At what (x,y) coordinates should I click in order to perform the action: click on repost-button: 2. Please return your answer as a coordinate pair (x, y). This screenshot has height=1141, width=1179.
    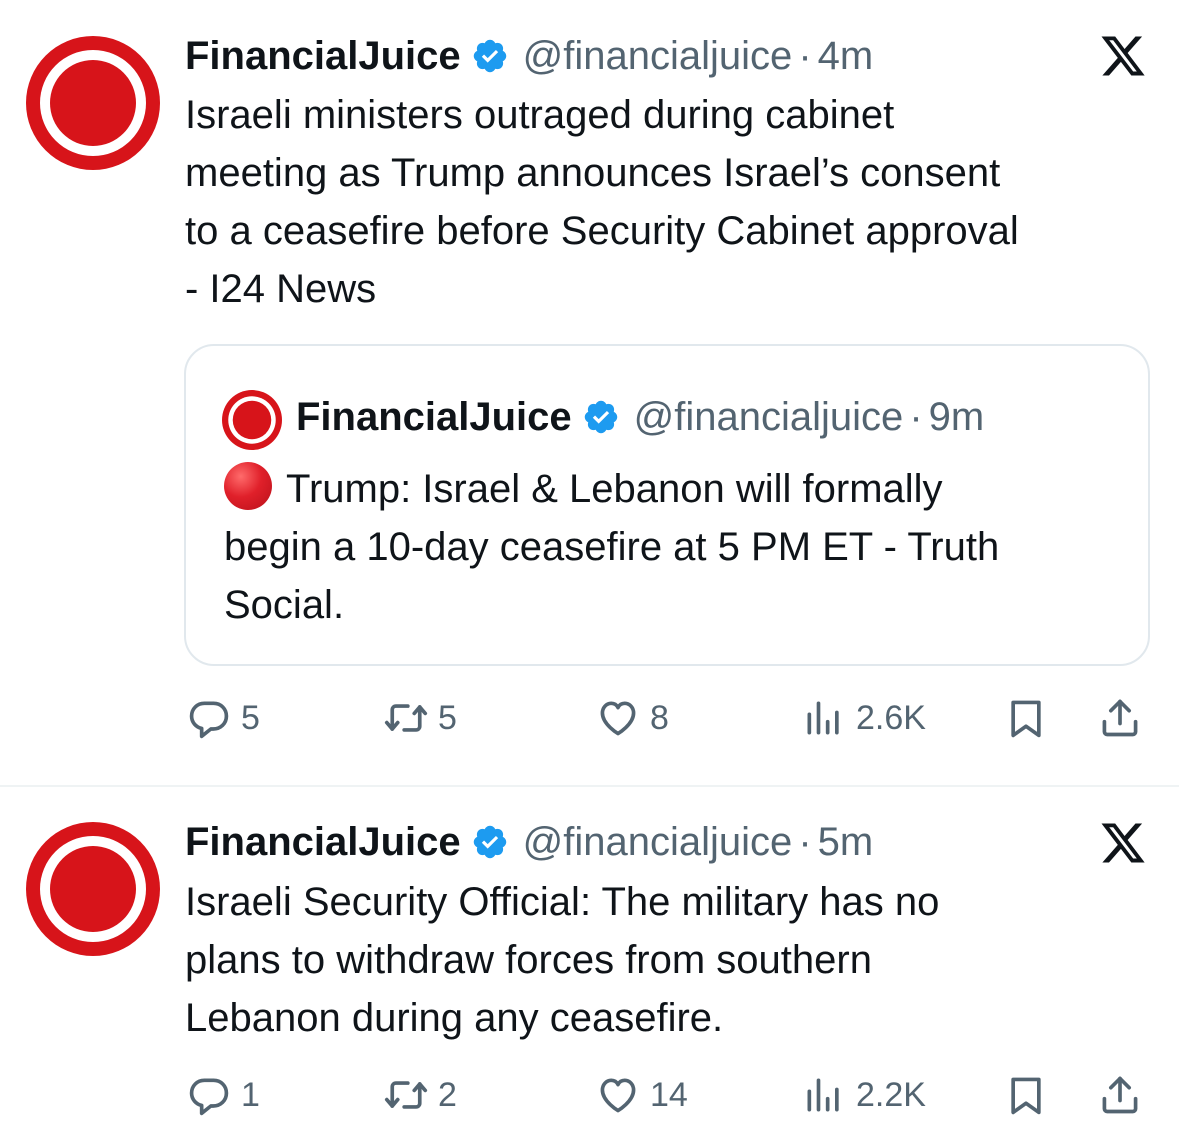
    Looking at the image, I should click on (420, 1095).